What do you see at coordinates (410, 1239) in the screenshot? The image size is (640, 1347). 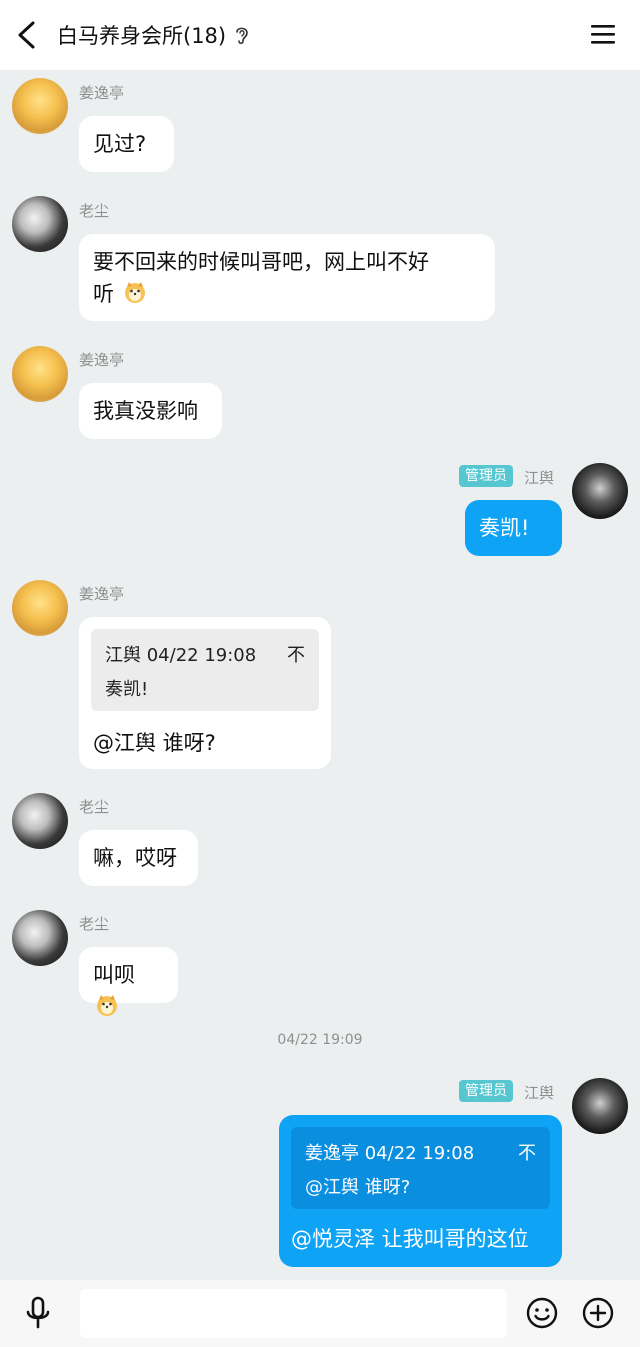 I see `message-text: @悦灵泽 让我叫哥的这位` at bounding box center [410, 1239].